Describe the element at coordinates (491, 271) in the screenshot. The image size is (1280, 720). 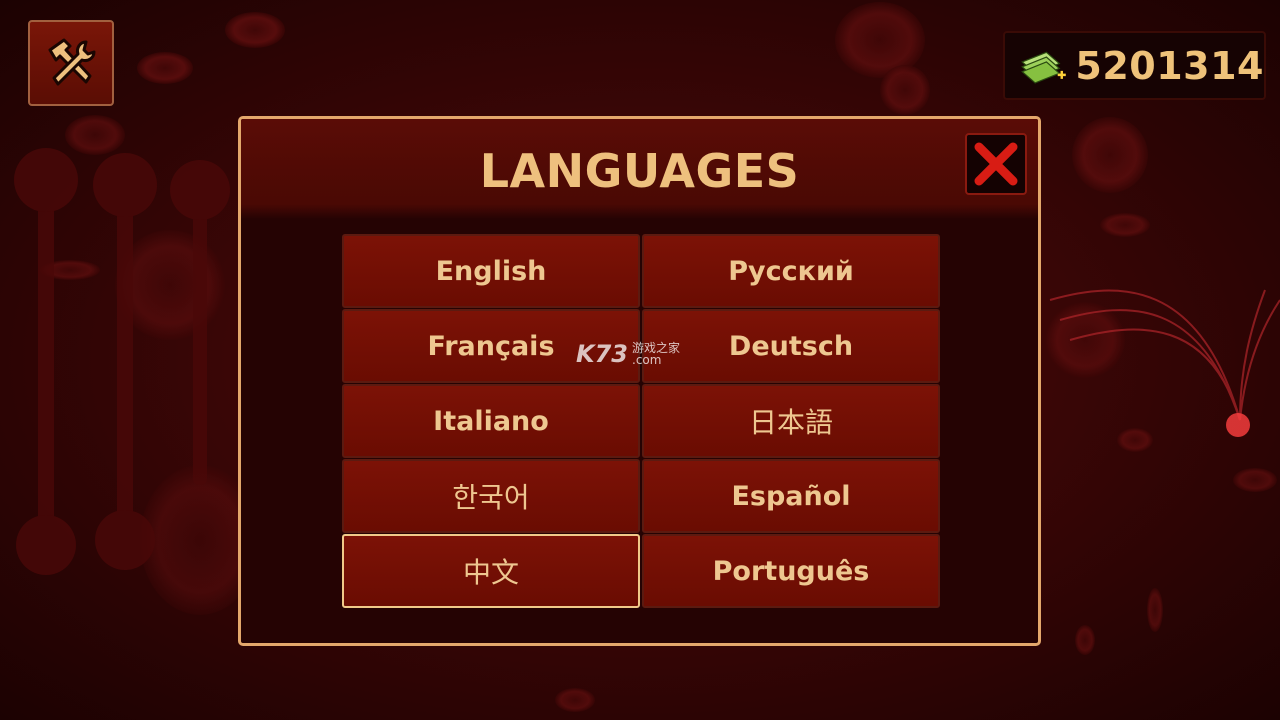
I see `language-option-english: English` at that location.